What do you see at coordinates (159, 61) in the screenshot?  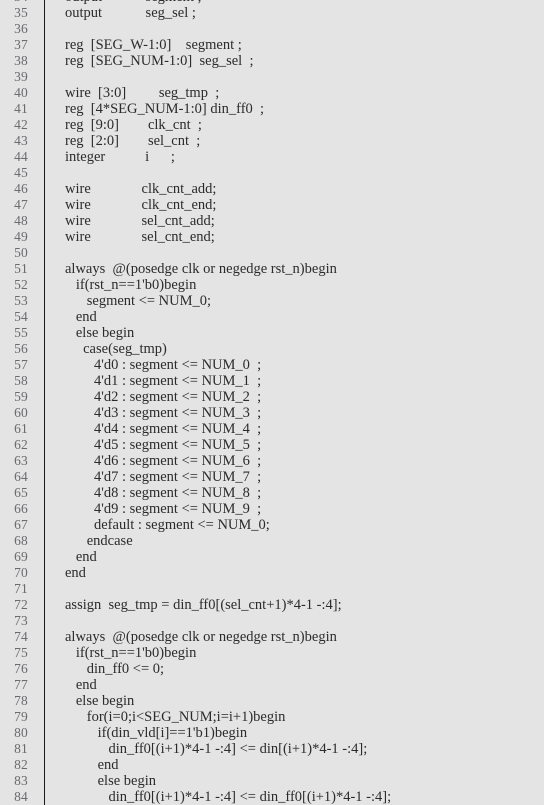 I see `code-line-text: reg [SEG_NUM-1:0] seg_sel ;` at bounding box center [159, 61].